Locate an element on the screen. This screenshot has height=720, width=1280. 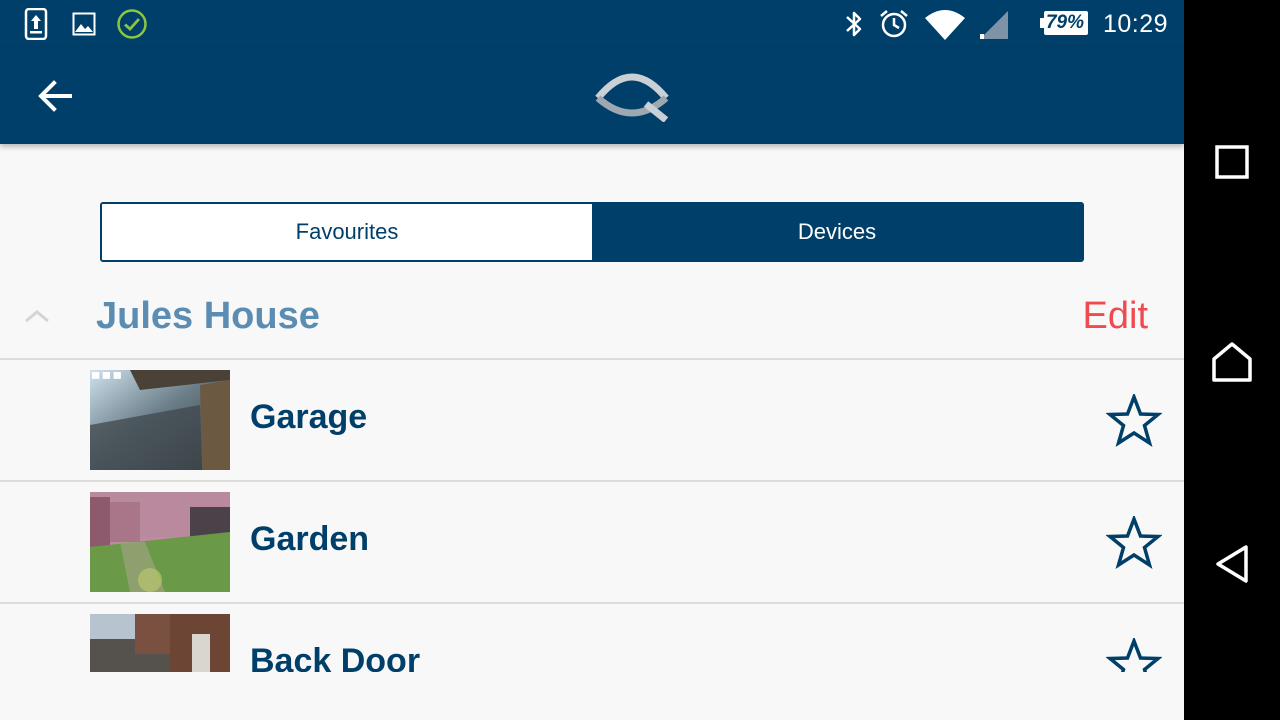
group-header: Jules House Edit is located at coordinates (592, 326).